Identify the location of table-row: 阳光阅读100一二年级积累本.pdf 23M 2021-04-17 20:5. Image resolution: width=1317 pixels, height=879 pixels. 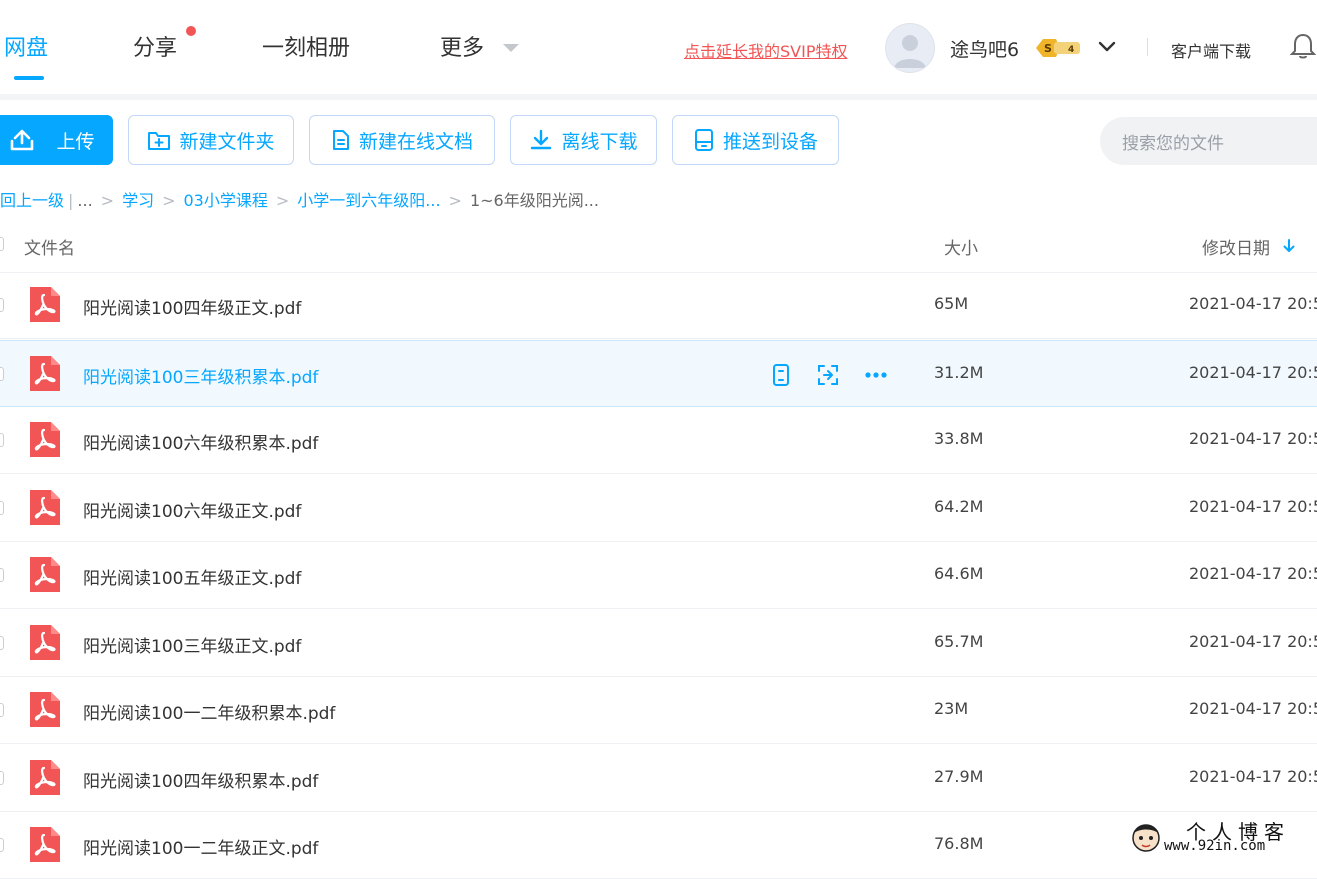
(658, 710).